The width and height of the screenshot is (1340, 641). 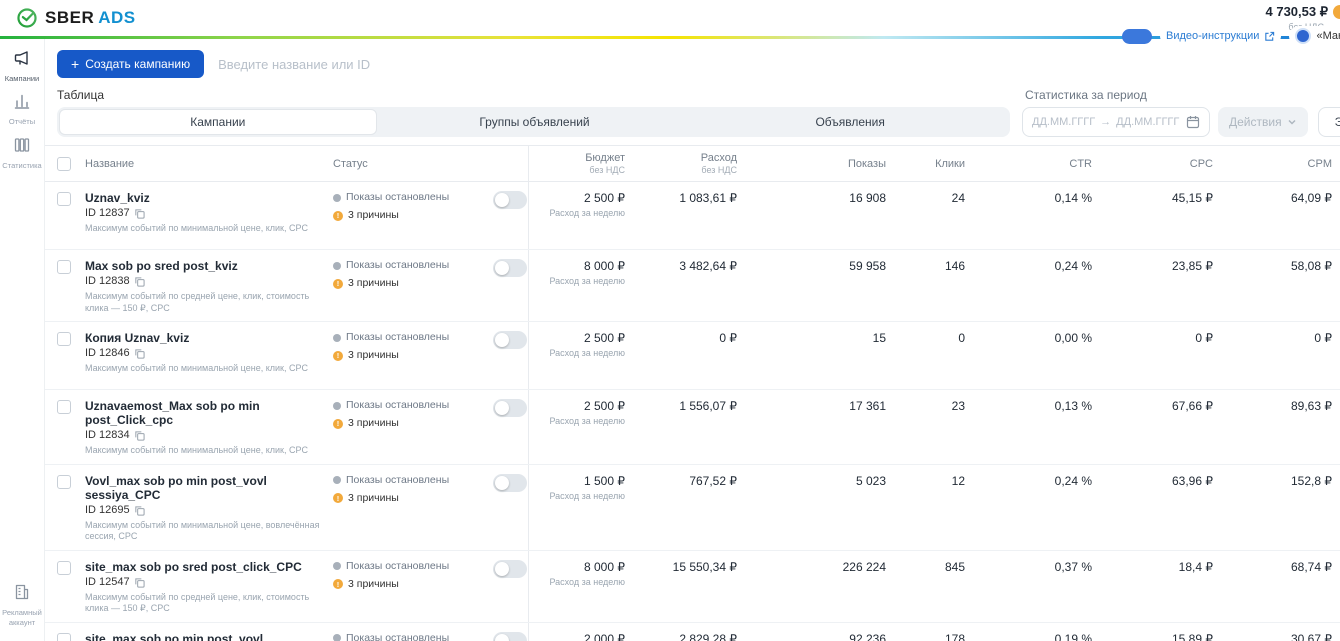 I want to click on ctr-value: 0,24 %, so click(x=1073, y=480).